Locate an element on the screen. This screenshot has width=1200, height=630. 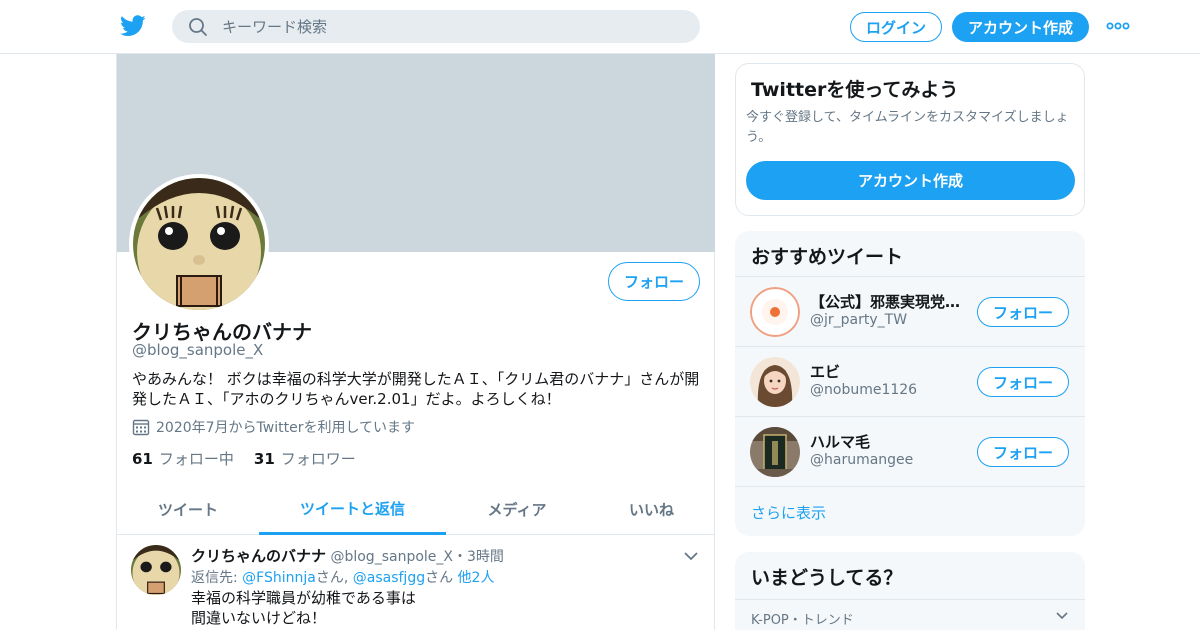
tweet-text-line: 幸福の科学職員が幼稚である事は is located at coordinates (303, 598).